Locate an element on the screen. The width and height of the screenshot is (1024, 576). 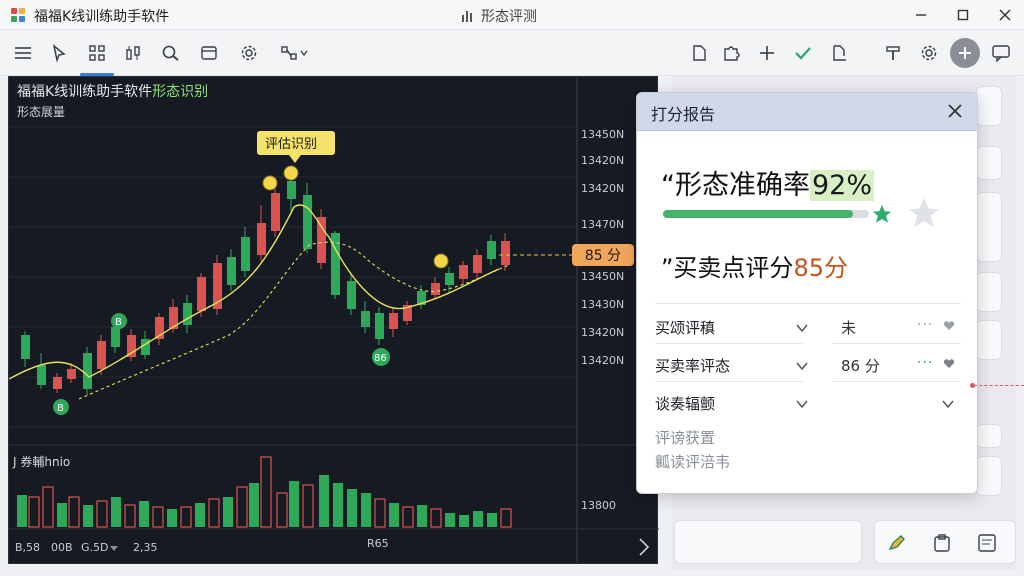
comment-button is located at coordinates (1001, 53).